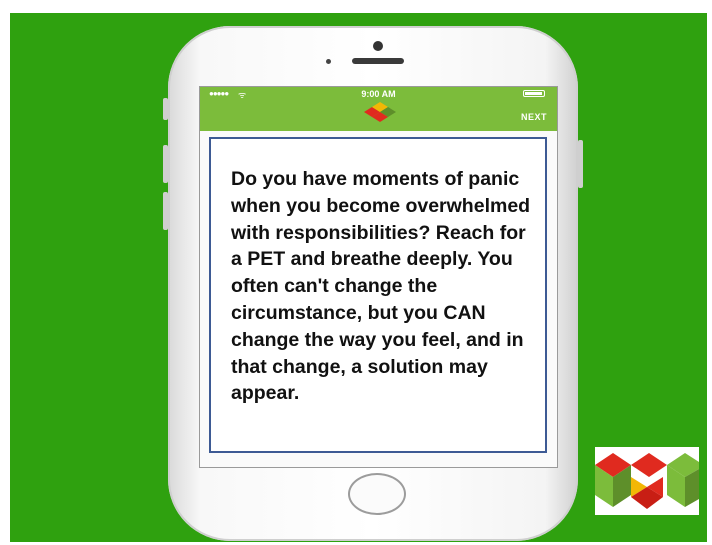 The image size is (712, 545). What do you see at coordinates (378, 46) in the screenshot?
I see `front-camera-icon` at bounding box center [378, 46].